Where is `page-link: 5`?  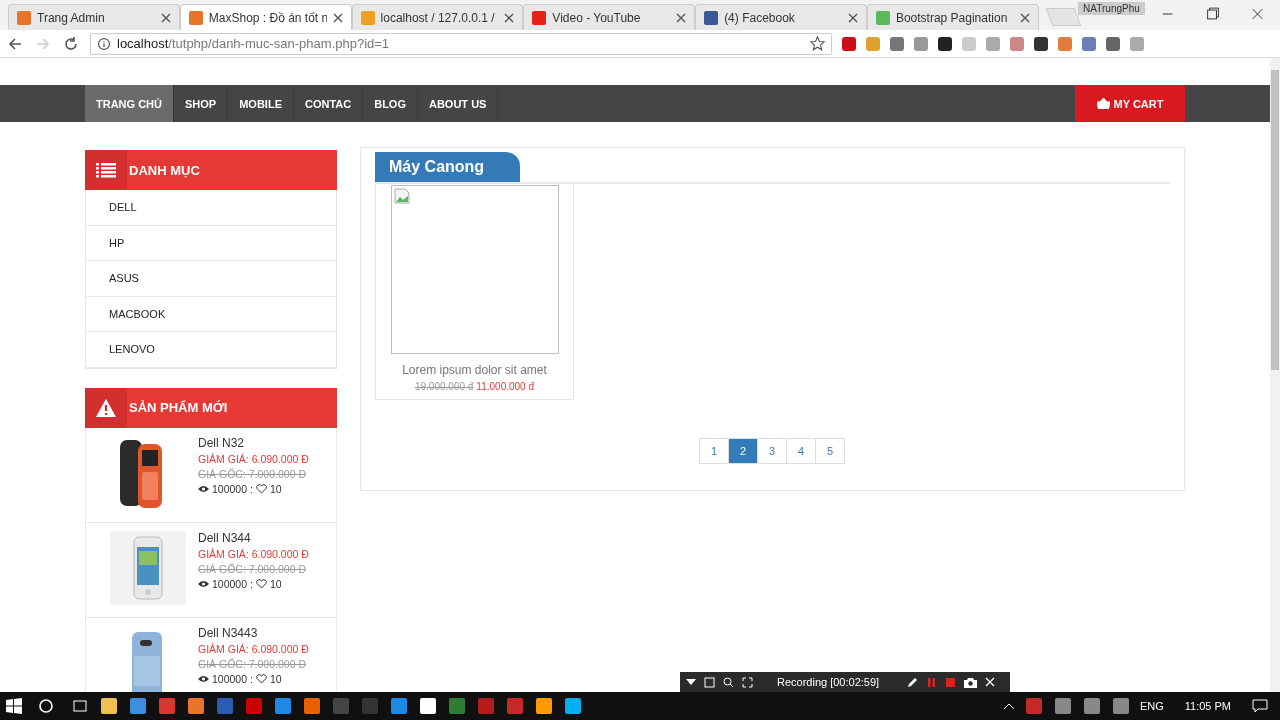 page-link: 5 is located at coordinates (830, 451).